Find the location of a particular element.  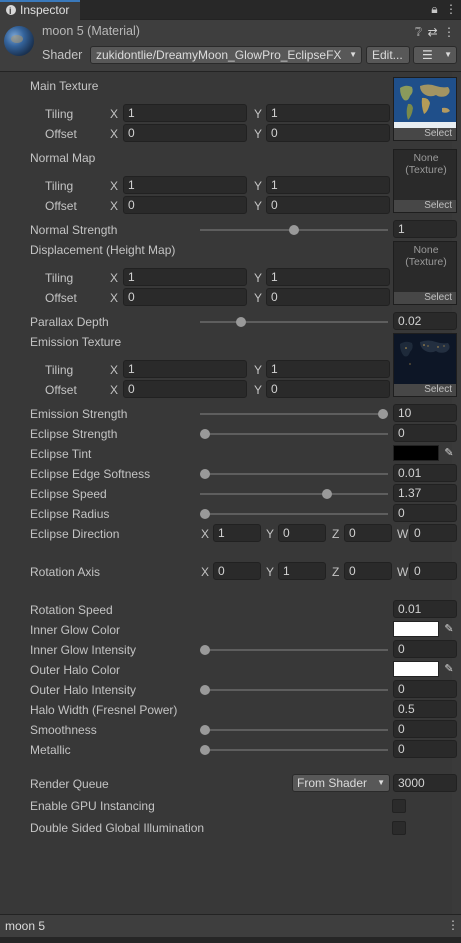

metallic-value: 0 is located at coordinates (425, 749).